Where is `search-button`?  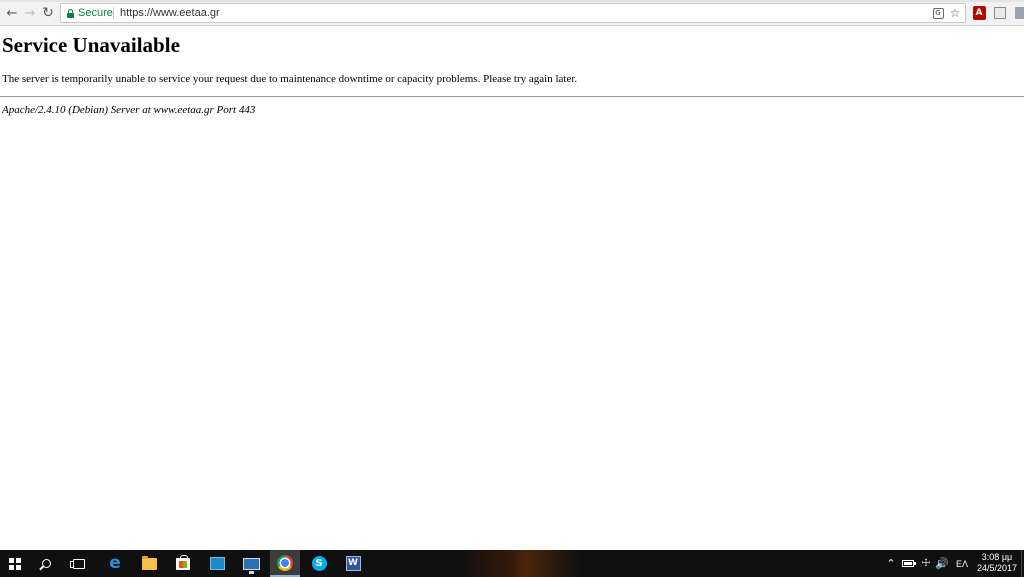
search-button is located at coordinates (46, 563).